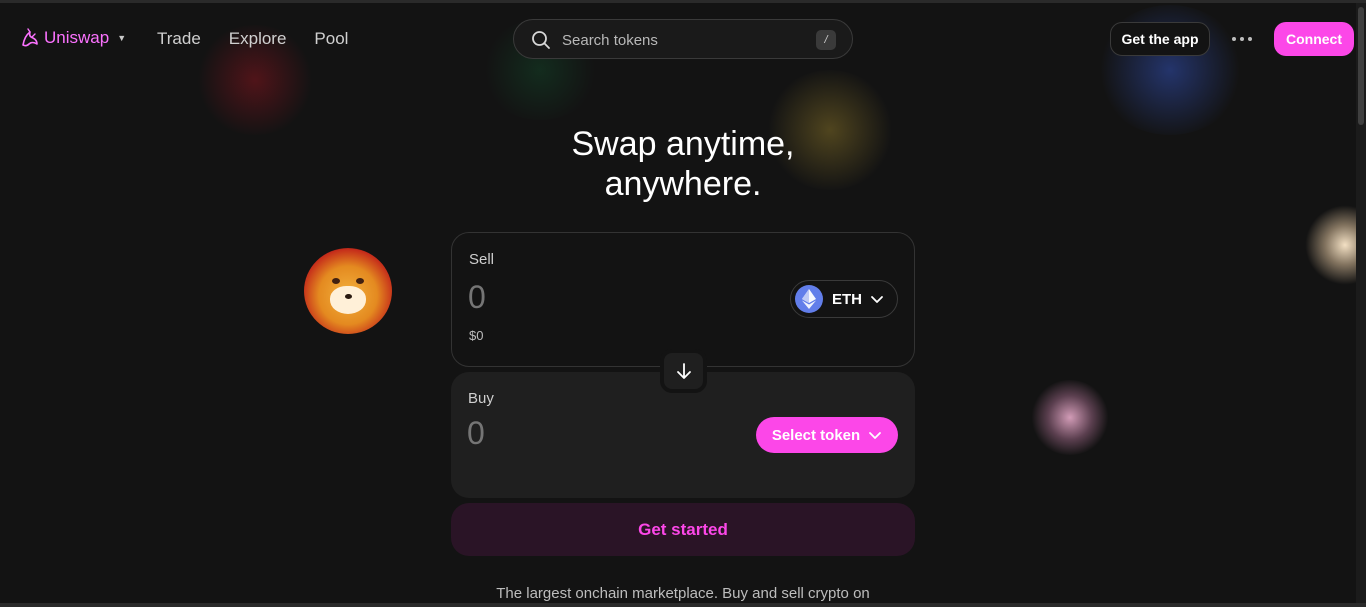  I want to click on connect-button: Connect, so click(1314, 39).